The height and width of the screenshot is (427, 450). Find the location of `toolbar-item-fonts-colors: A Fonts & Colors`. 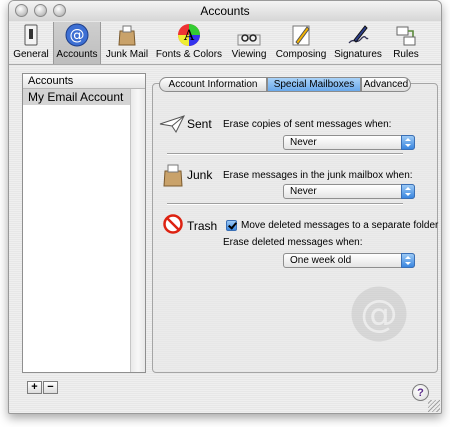

toolbar-item-fonts-colors: A Fonts & Colors is located at coordinates (189, 43).